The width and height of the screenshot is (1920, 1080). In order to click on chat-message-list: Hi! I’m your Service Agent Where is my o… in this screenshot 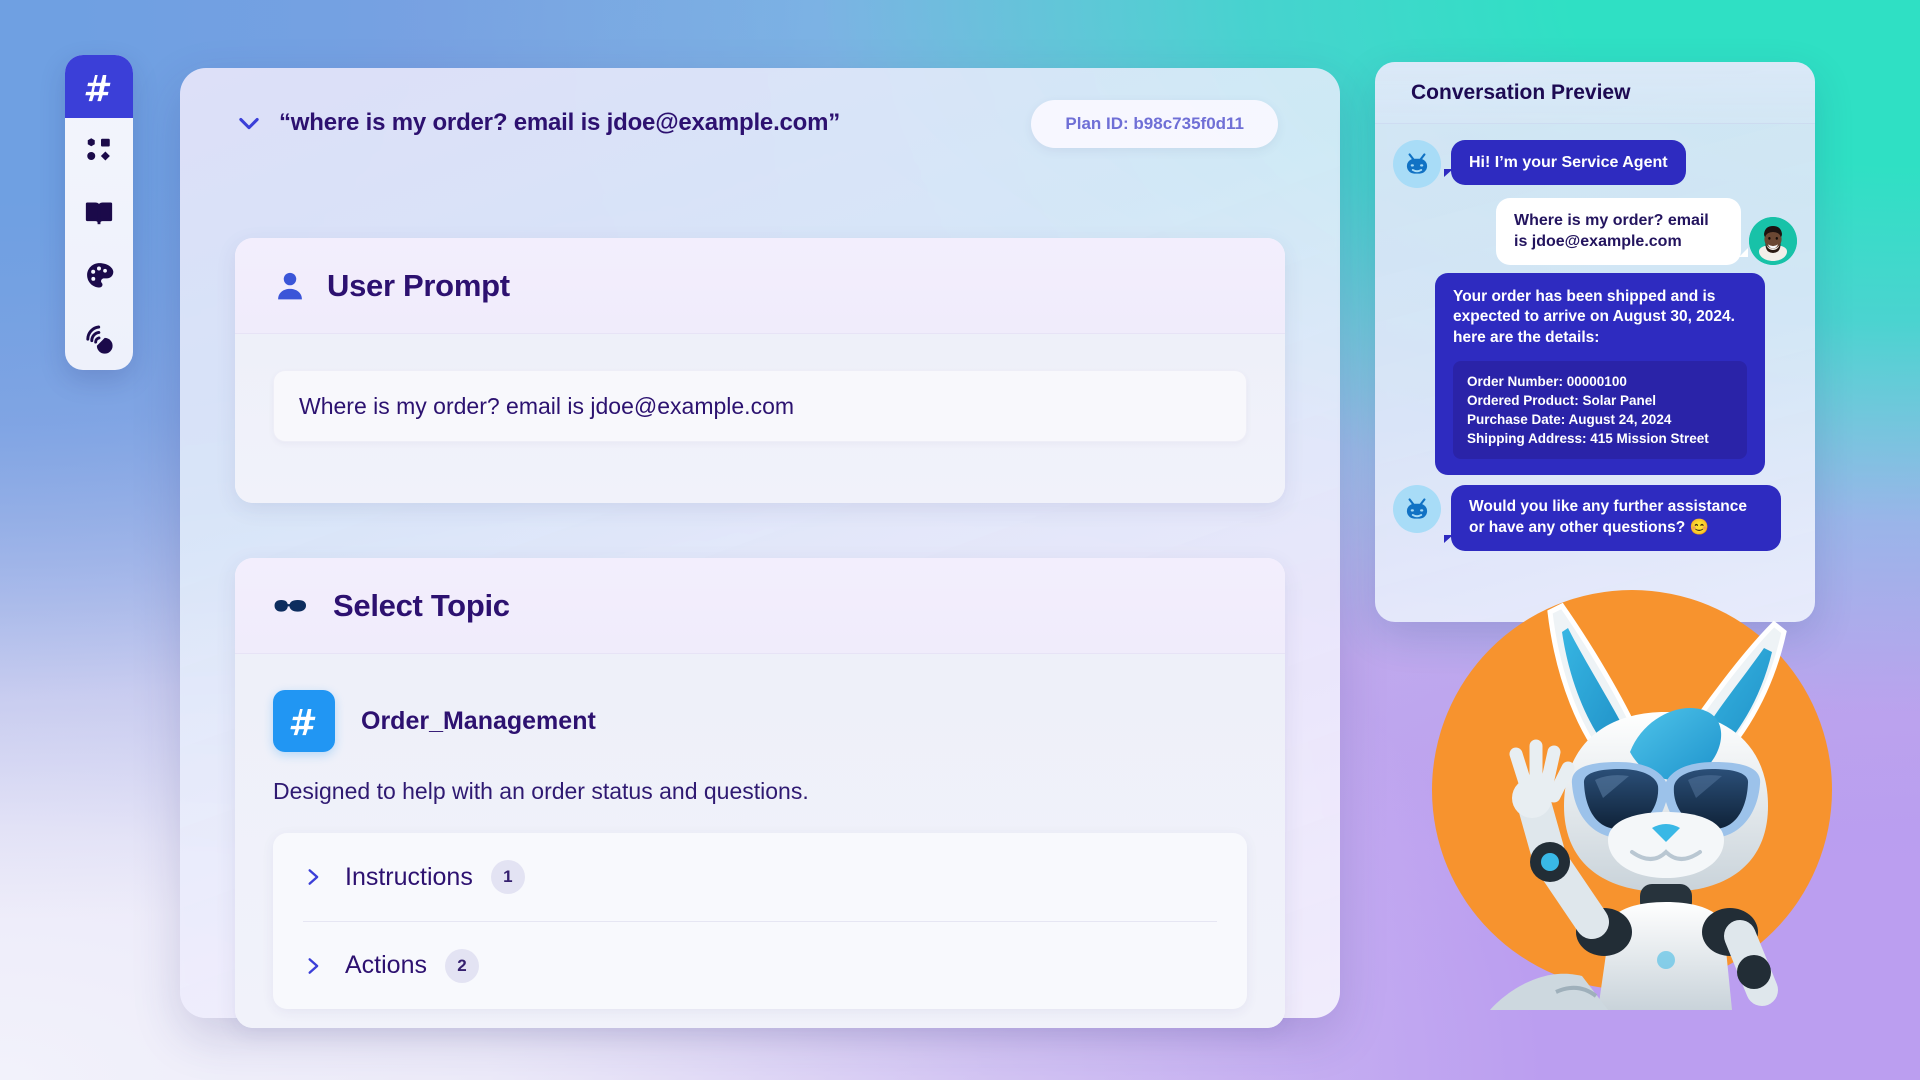, I will do `click(1595, 337)`.